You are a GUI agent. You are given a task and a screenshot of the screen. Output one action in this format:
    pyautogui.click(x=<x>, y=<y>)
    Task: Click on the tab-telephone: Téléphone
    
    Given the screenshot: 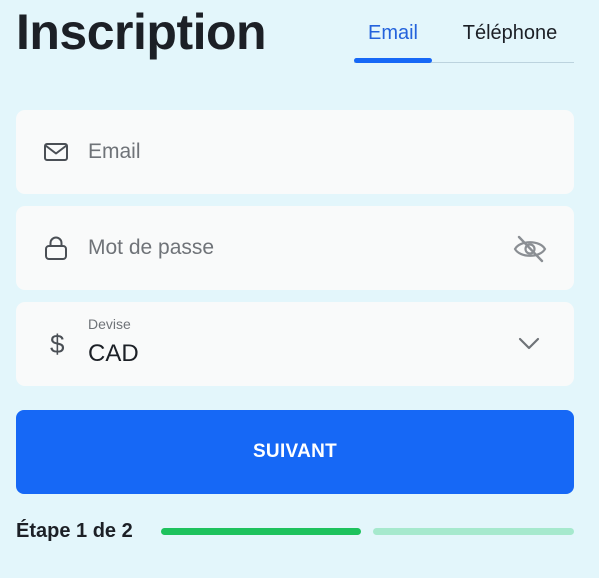 What is the action you would take?
    pyautogui.click(x=510, y=38)
    